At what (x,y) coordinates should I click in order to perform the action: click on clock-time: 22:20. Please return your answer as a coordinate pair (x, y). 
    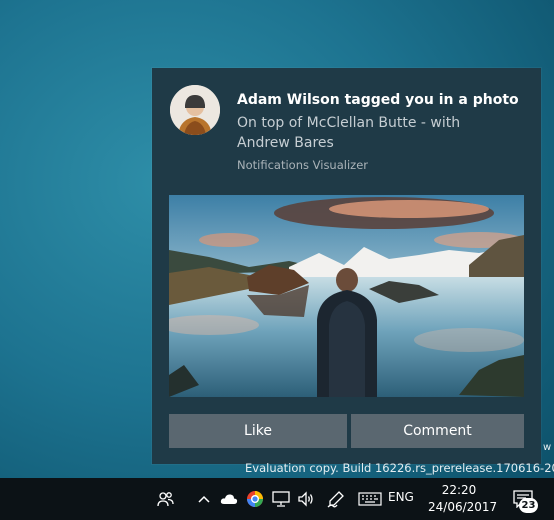
    Looking at the image, I should click on (459, 490).